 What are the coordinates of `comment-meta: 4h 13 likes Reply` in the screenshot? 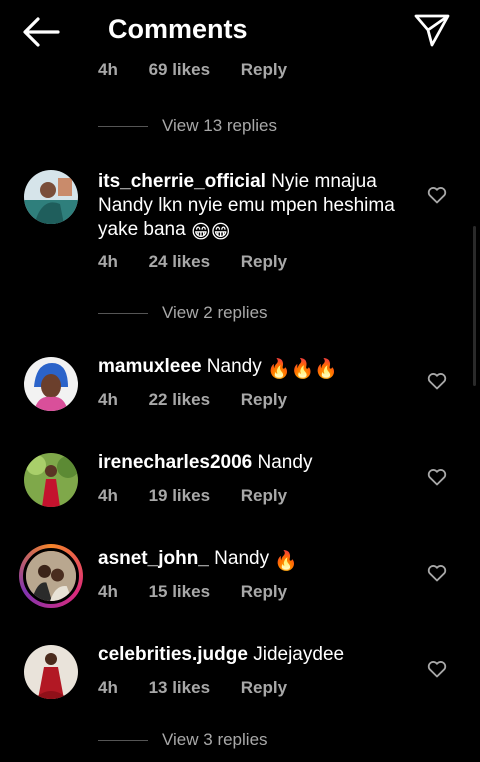 It's located at (205, 688).